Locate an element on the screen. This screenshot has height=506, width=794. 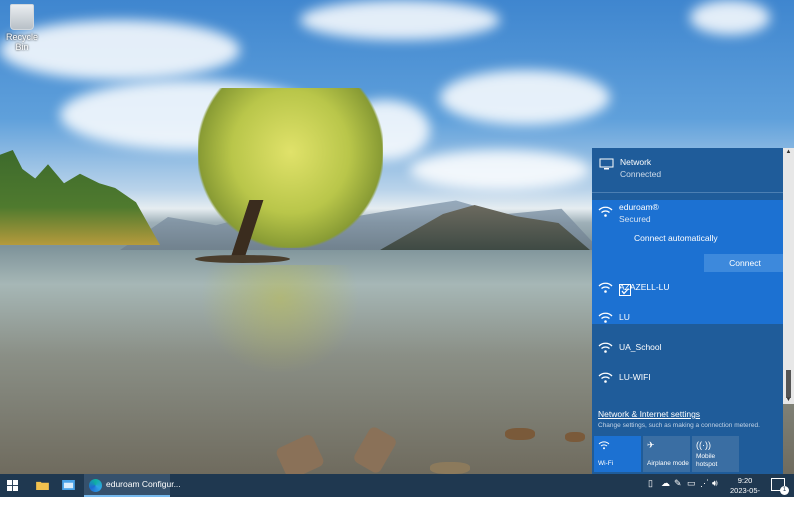
volume-icon: 🔊︎ is located at coordinates (715, 483).